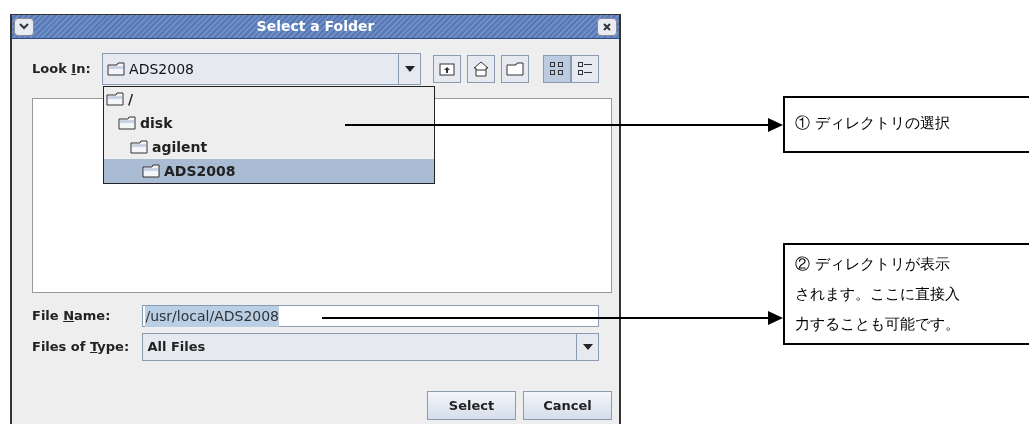 This screenshot has height=424, width=1029. Describe the element at coordinates (269, 99) in the screenshot. I see `dropdown-item: /` at that location.